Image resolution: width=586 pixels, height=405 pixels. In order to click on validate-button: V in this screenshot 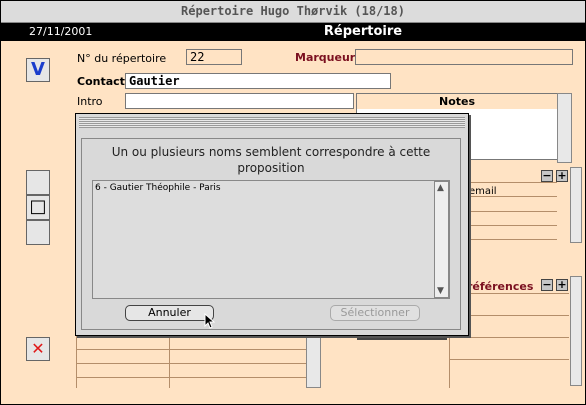, I will do `click(38, 70)`.